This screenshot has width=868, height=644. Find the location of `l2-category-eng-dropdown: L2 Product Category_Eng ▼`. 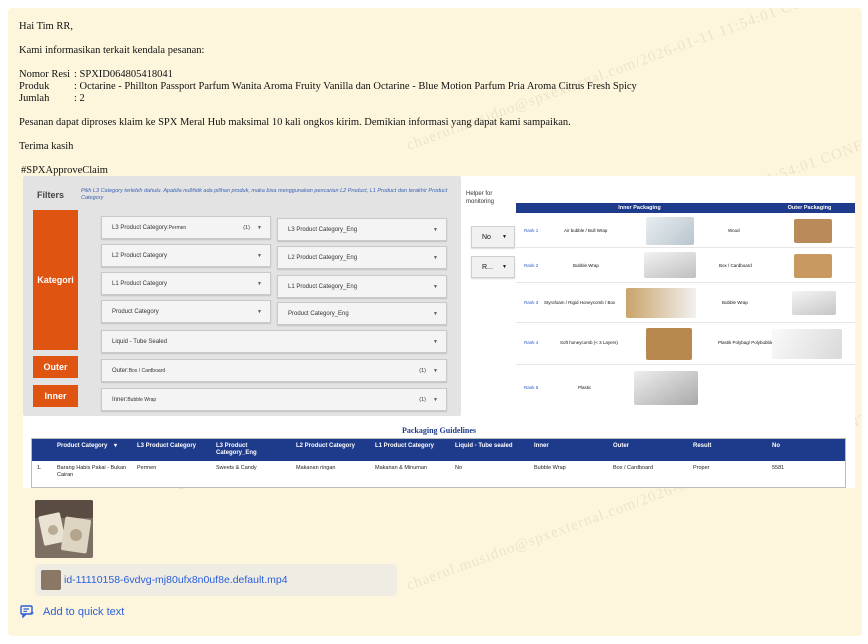

l2-category-eng-dropdown: L2 Product Category_Eng ▼ is located at coordinates (362, 257).